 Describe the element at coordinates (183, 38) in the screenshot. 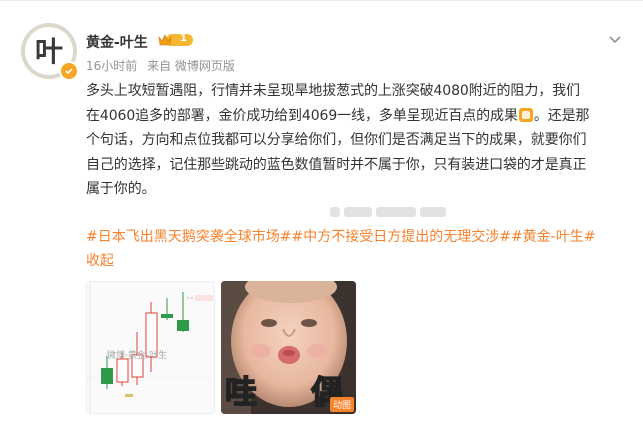

I see `vip-level: 1` at that location.